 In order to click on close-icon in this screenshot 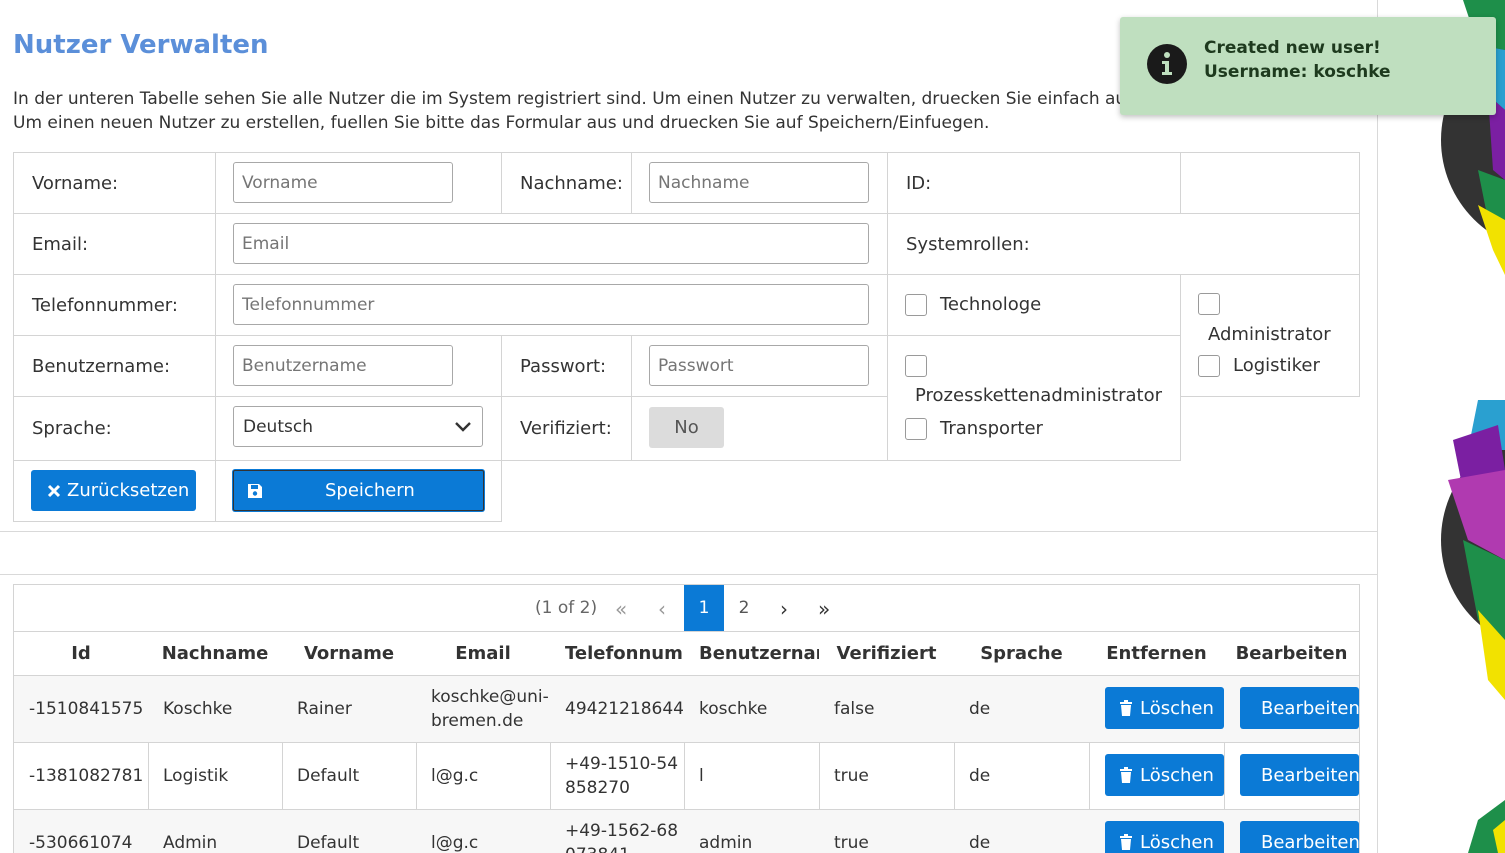, I will do `click(54, 490)`.